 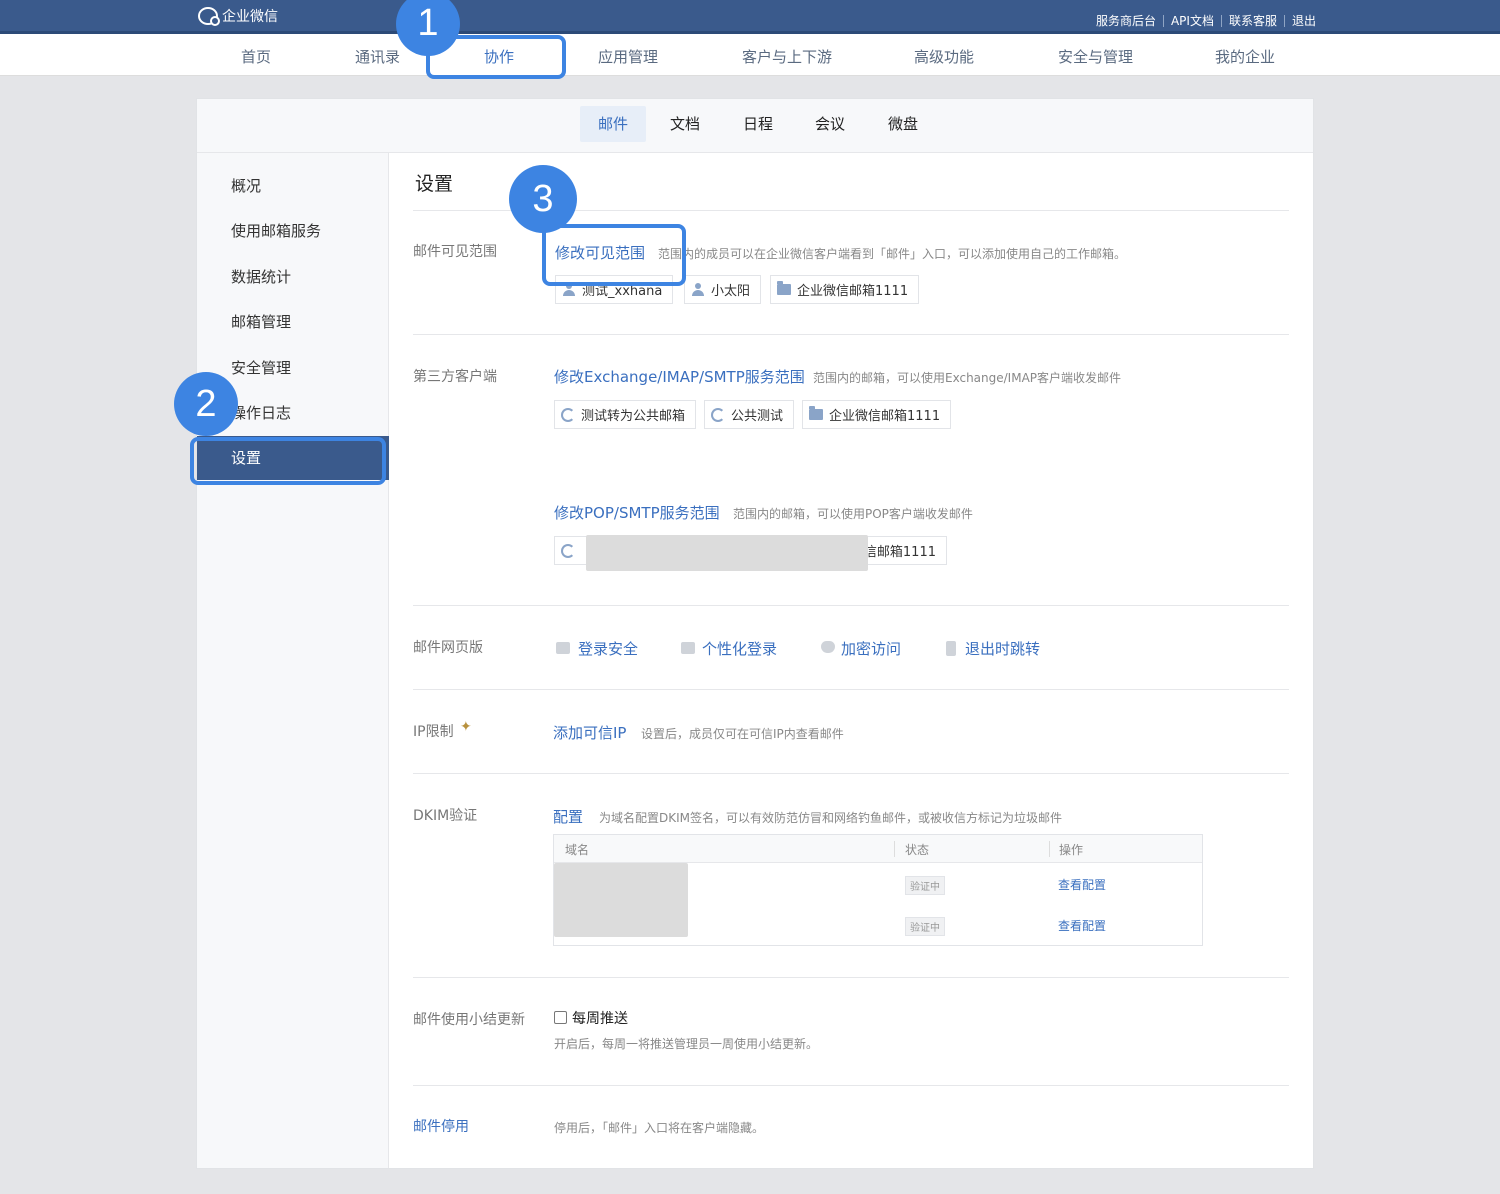 I want to click on sidebar-item-overview: 概况, so click(x=246, y=185).